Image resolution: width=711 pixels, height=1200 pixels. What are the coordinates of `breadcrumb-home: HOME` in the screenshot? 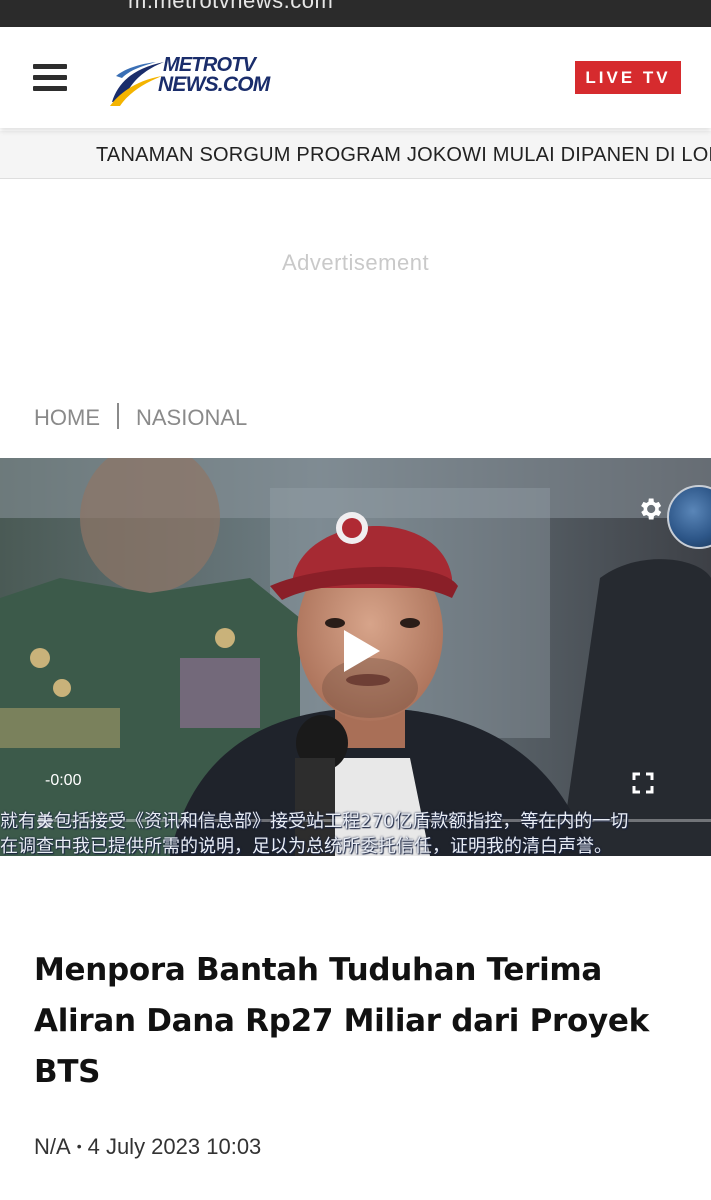 It's located at (67, 417).